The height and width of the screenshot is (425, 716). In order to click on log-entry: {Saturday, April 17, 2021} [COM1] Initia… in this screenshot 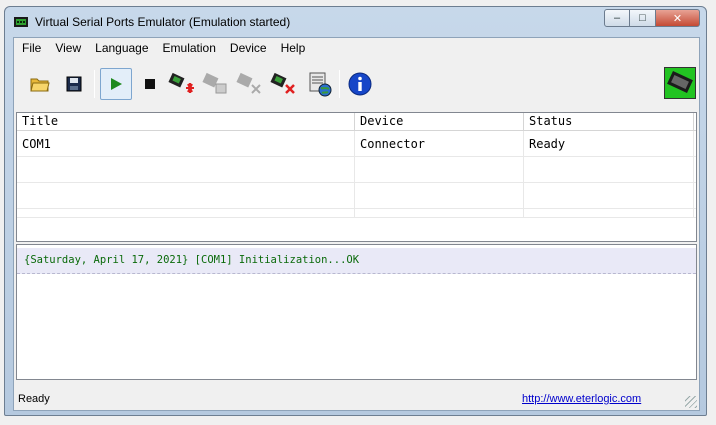, I will do `click(356, 261)`.